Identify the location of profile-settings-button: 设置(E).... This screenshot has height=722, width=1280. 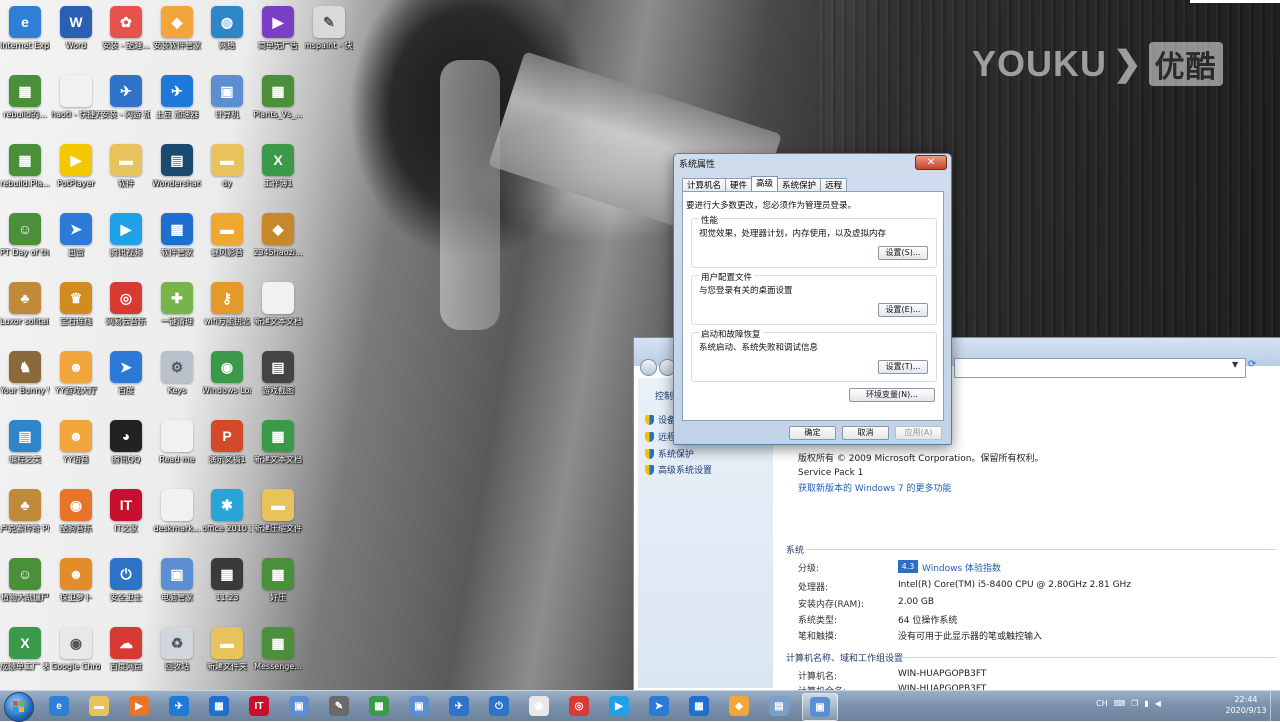
(903, 310).